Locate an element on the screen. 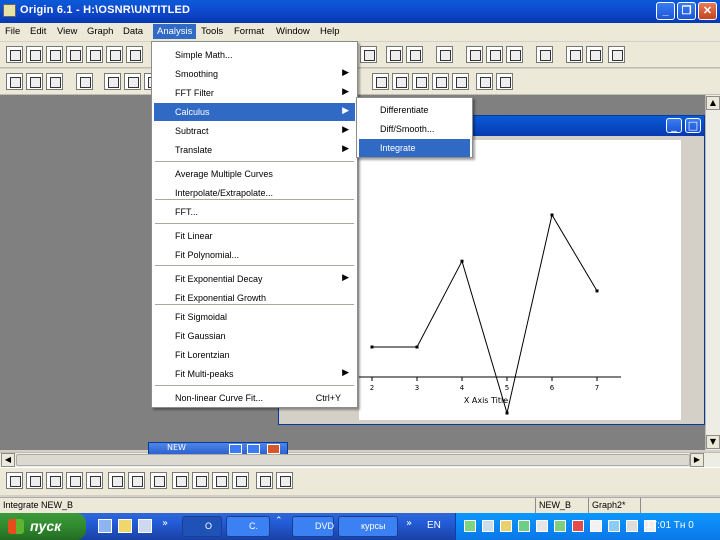 The height and width of the screenshot is (540, 720). tray-monitor-icon is located at coordinates (488, 526).